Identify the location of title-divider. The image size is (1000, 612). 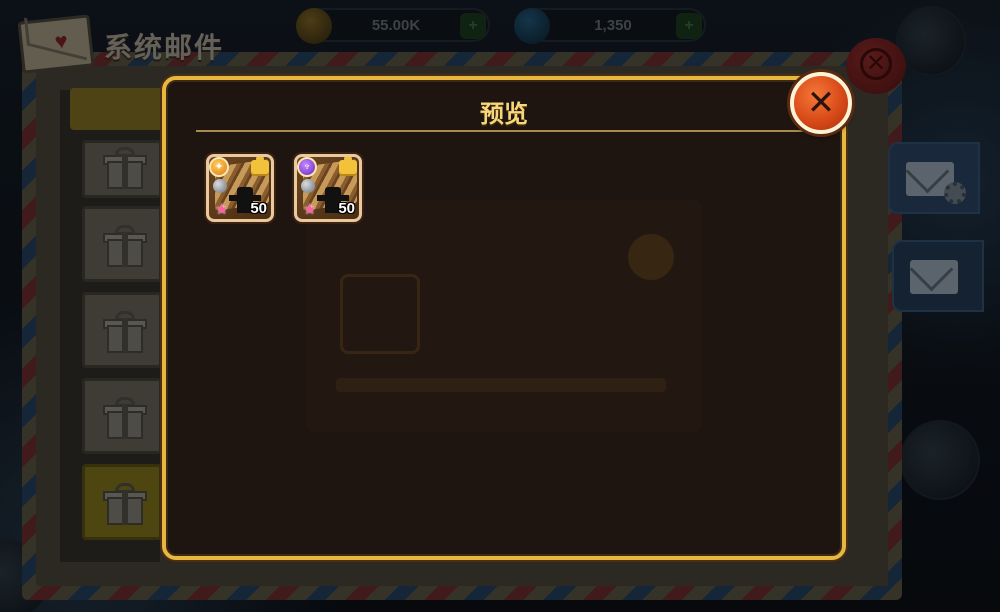
(504, 131).